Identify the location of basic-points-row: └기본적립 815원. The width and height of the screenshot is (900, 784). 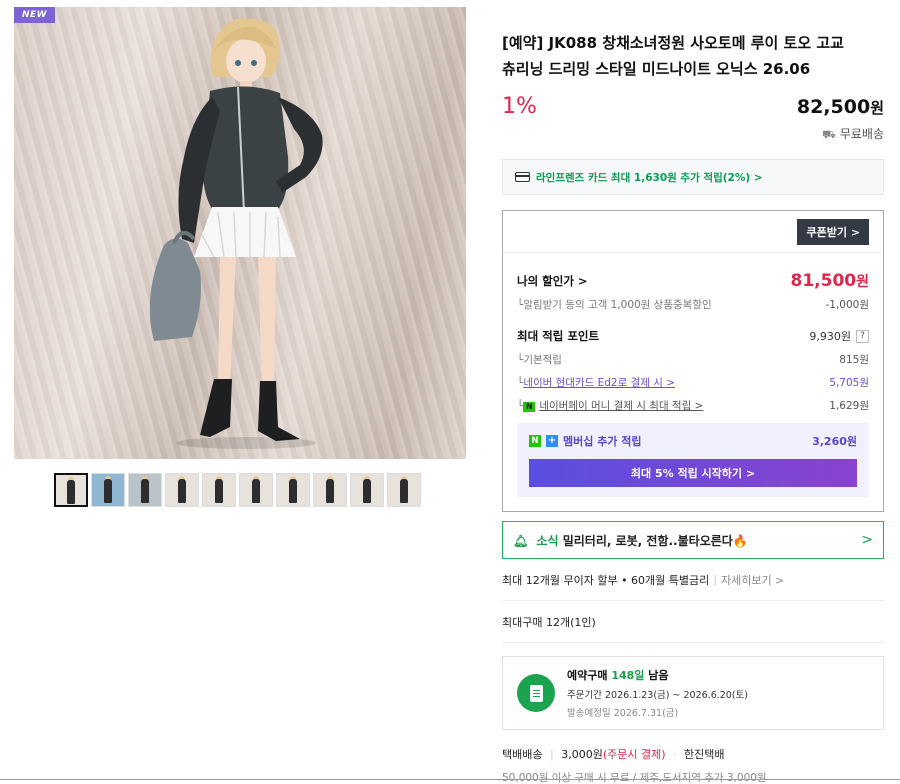
(693, 360).